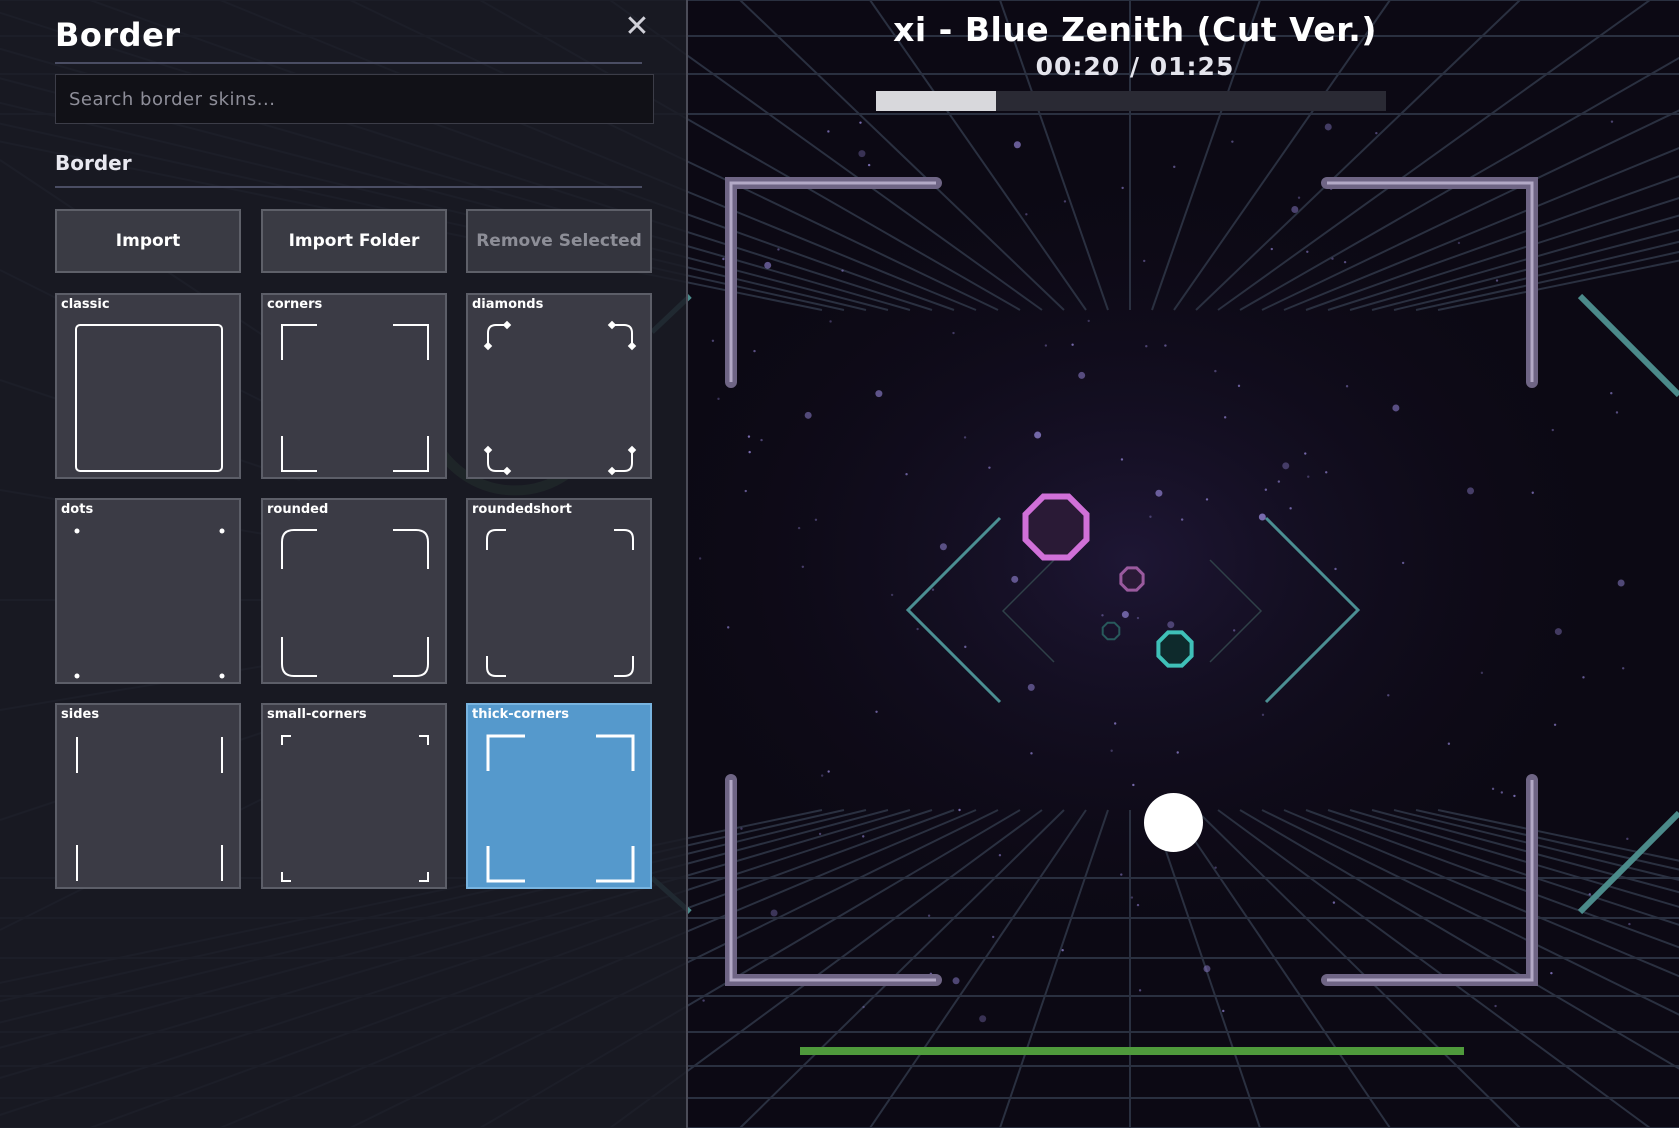  I want to click on skin-tile-diamonds: diamonds, so click(559, 386).